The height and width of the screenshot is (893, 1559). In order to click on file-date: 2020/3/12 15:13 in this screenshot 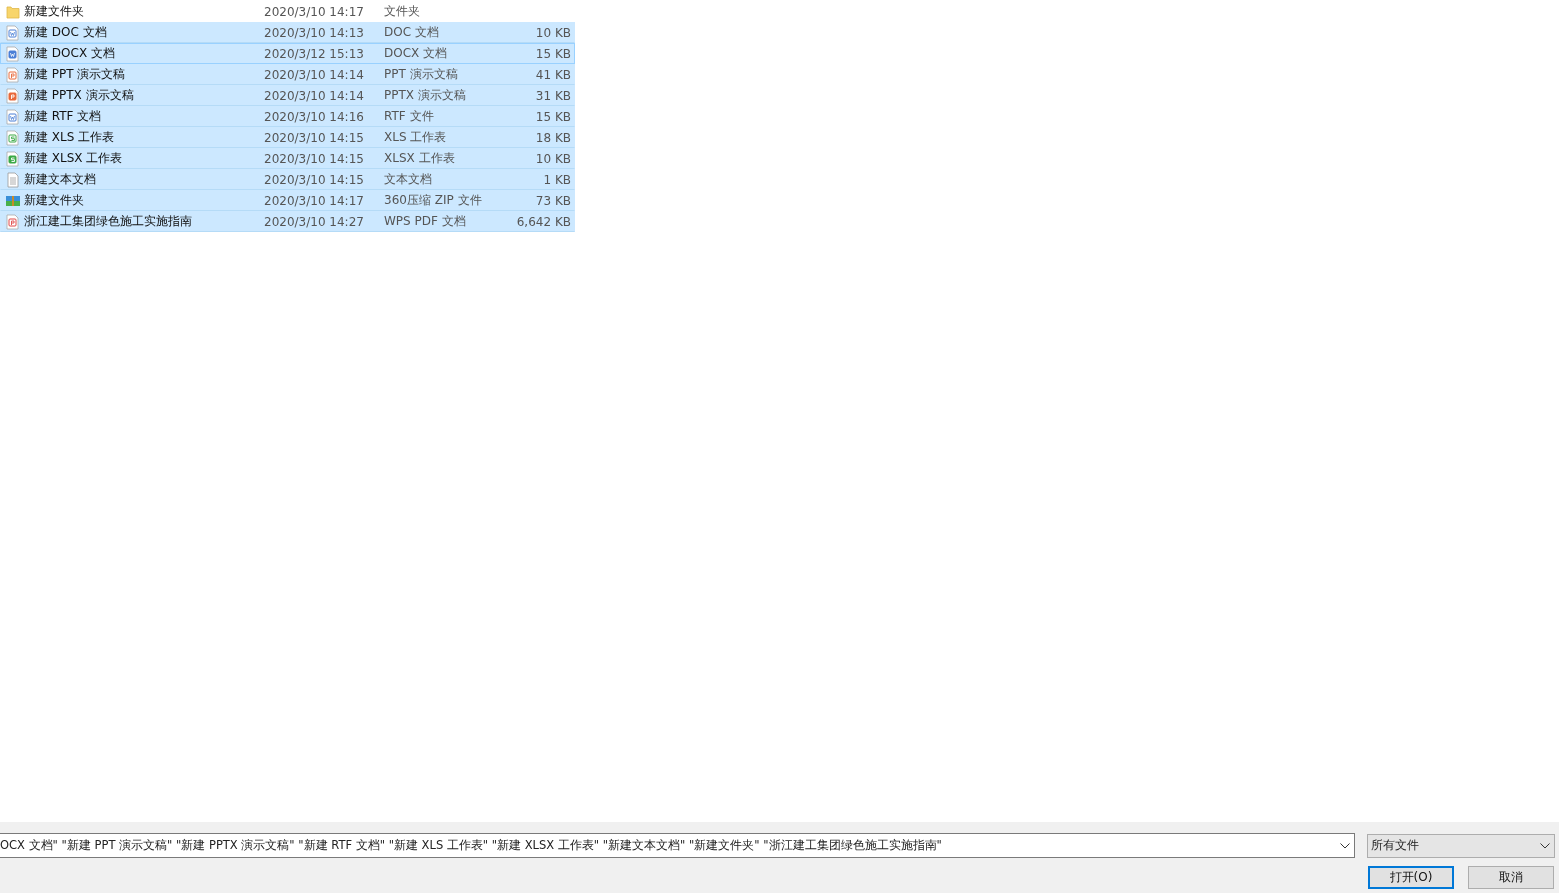, I will do `click(314, 53)`.